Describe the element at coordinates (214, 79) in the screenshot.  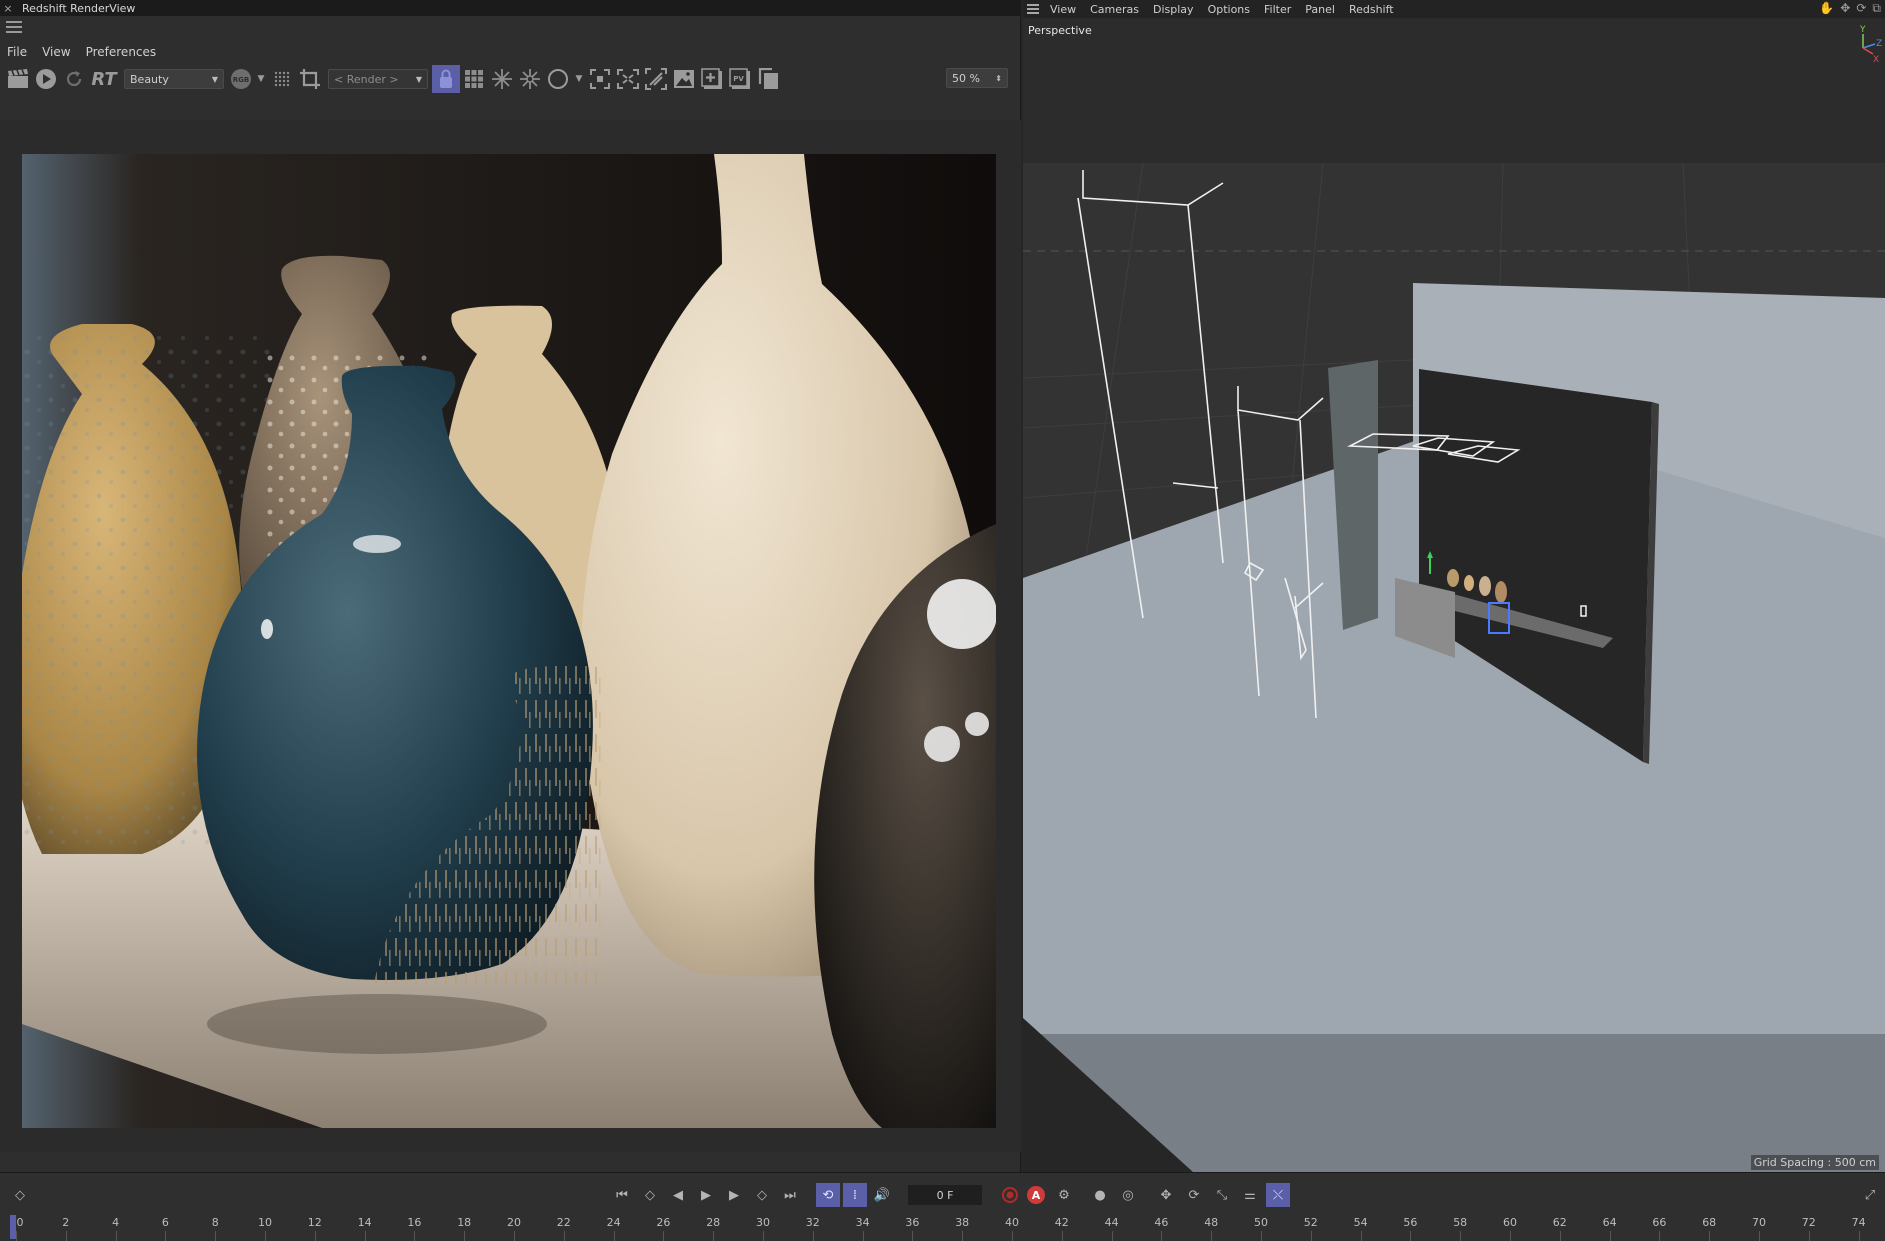
I see `chevron-down-icon: ▼` at that location.